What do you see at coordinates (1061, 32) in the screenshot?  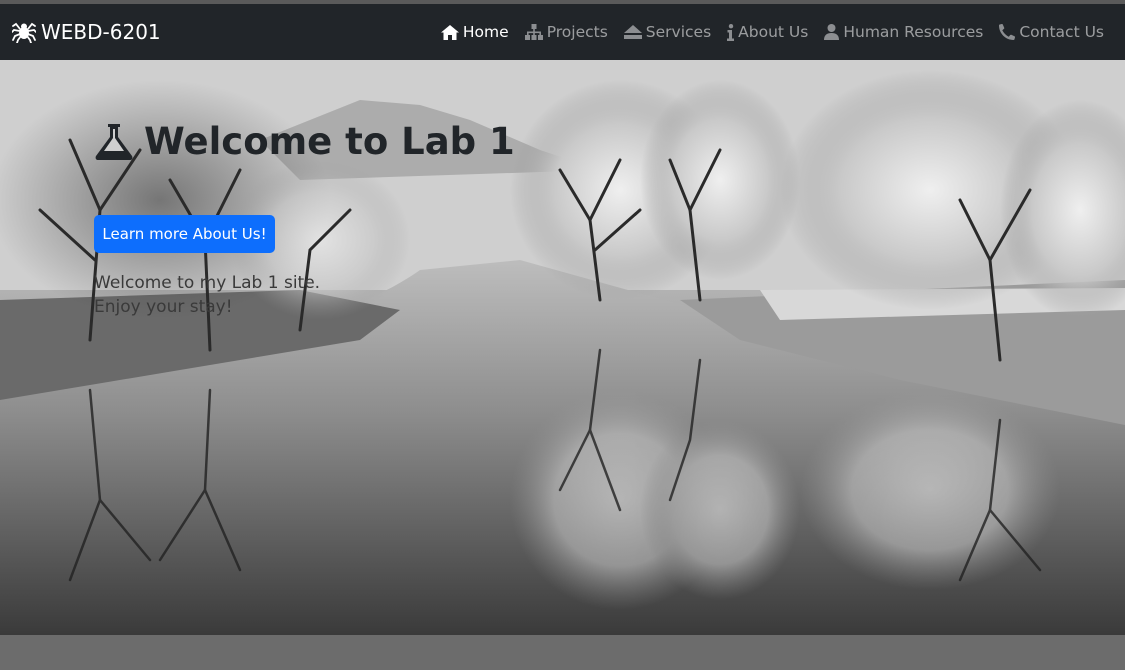 I see `nav-contact-label: Contact Us` at bounding box center [1061, 32].